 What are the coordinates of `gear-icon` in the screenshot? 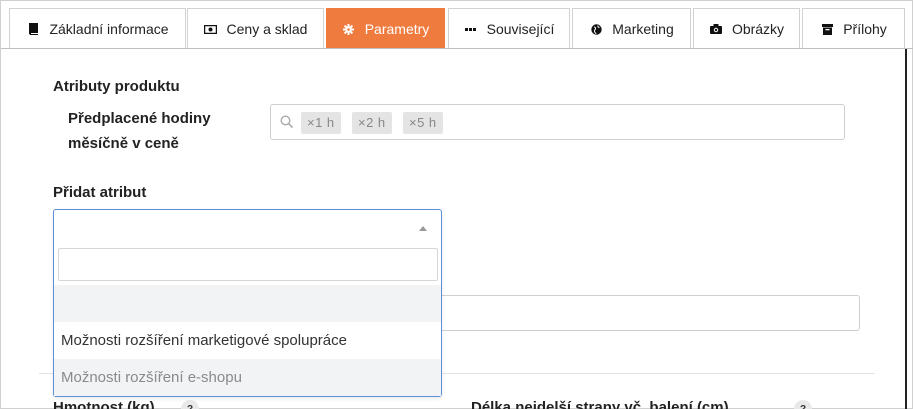 It's located at (349, 29).